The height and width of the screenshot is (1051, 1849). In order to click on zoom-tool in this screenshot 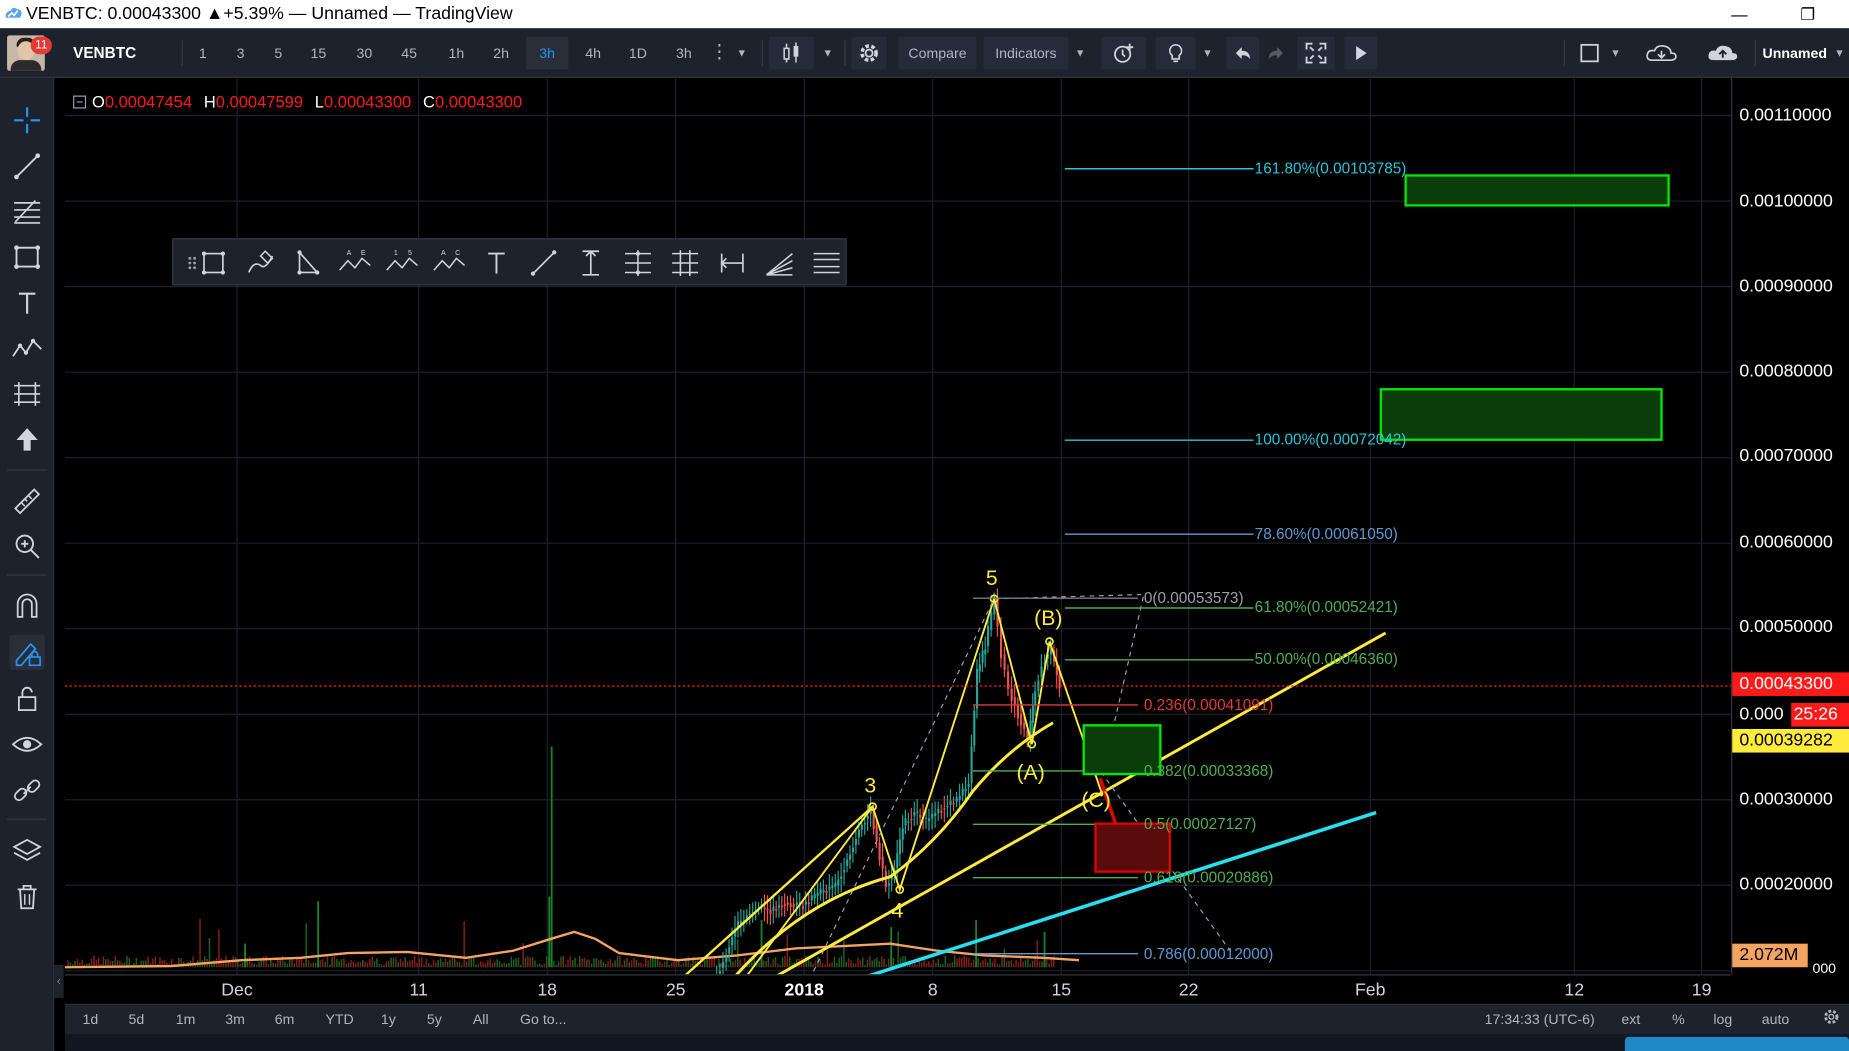, I will do `click(26, 545)`.